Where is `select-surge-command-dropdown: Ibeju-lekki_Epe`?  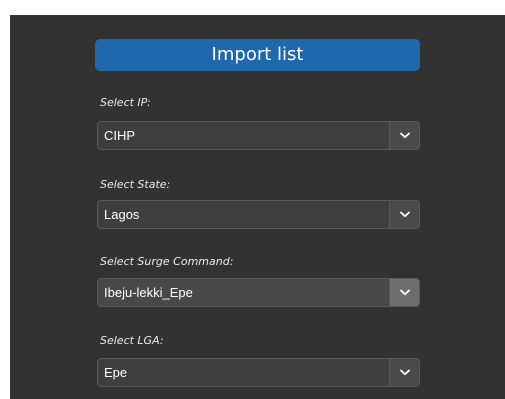 select-surge-command-dropdown: Ibeju-lekki_Epe is located at coordinates (258, 292).